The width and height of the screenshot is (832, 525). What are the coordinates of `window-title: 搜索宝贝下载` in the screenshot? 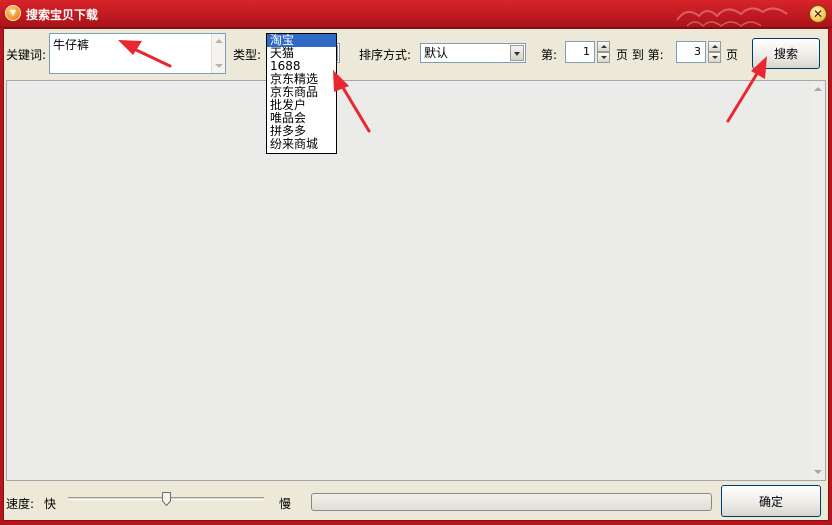 It's located at (62, 15).